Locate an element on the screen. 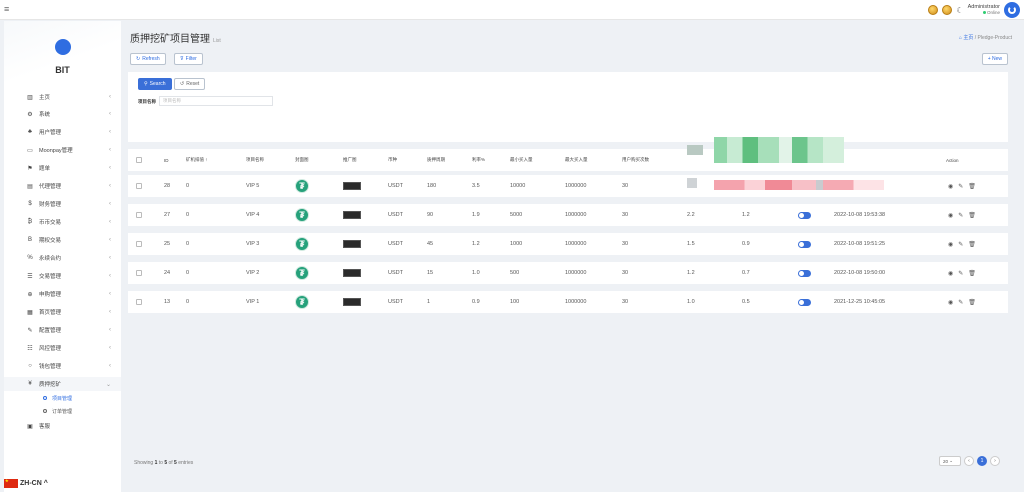  column-header: 最大买入量 is located at coordinates (576, 159).